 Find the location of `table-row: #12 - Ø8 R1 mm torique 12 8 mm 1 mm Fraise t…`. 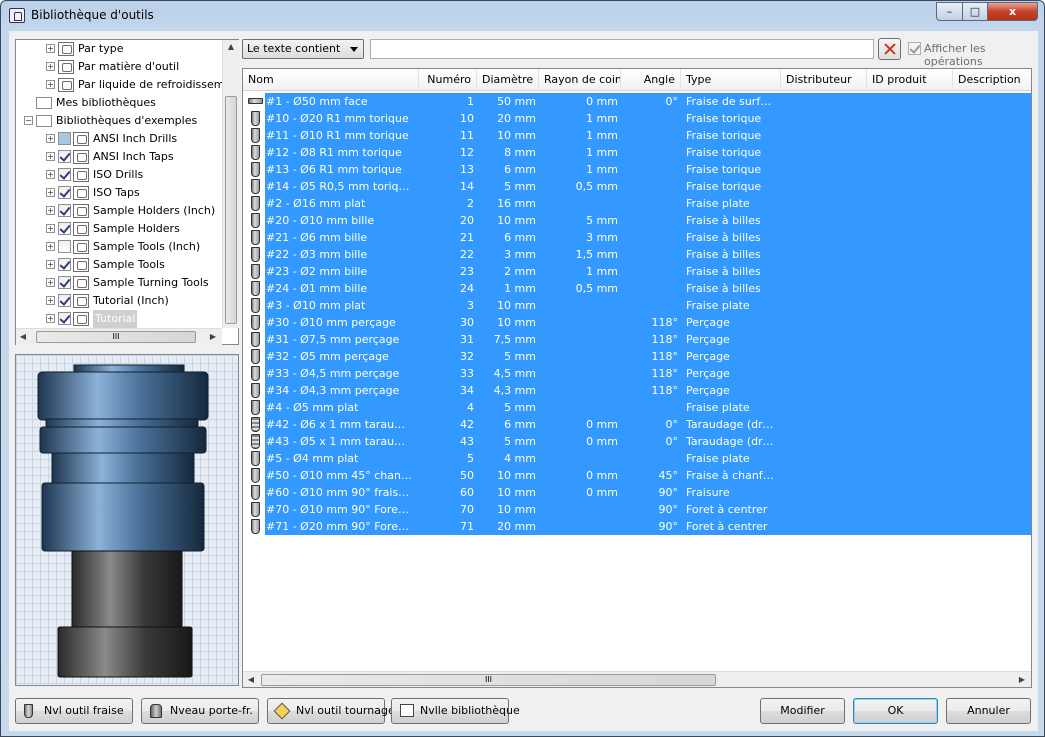

table-row: #12 - Ø8 R1 mm torique 12 8 mm 1 mm Fraise t… is located at coordinates (637, 152).